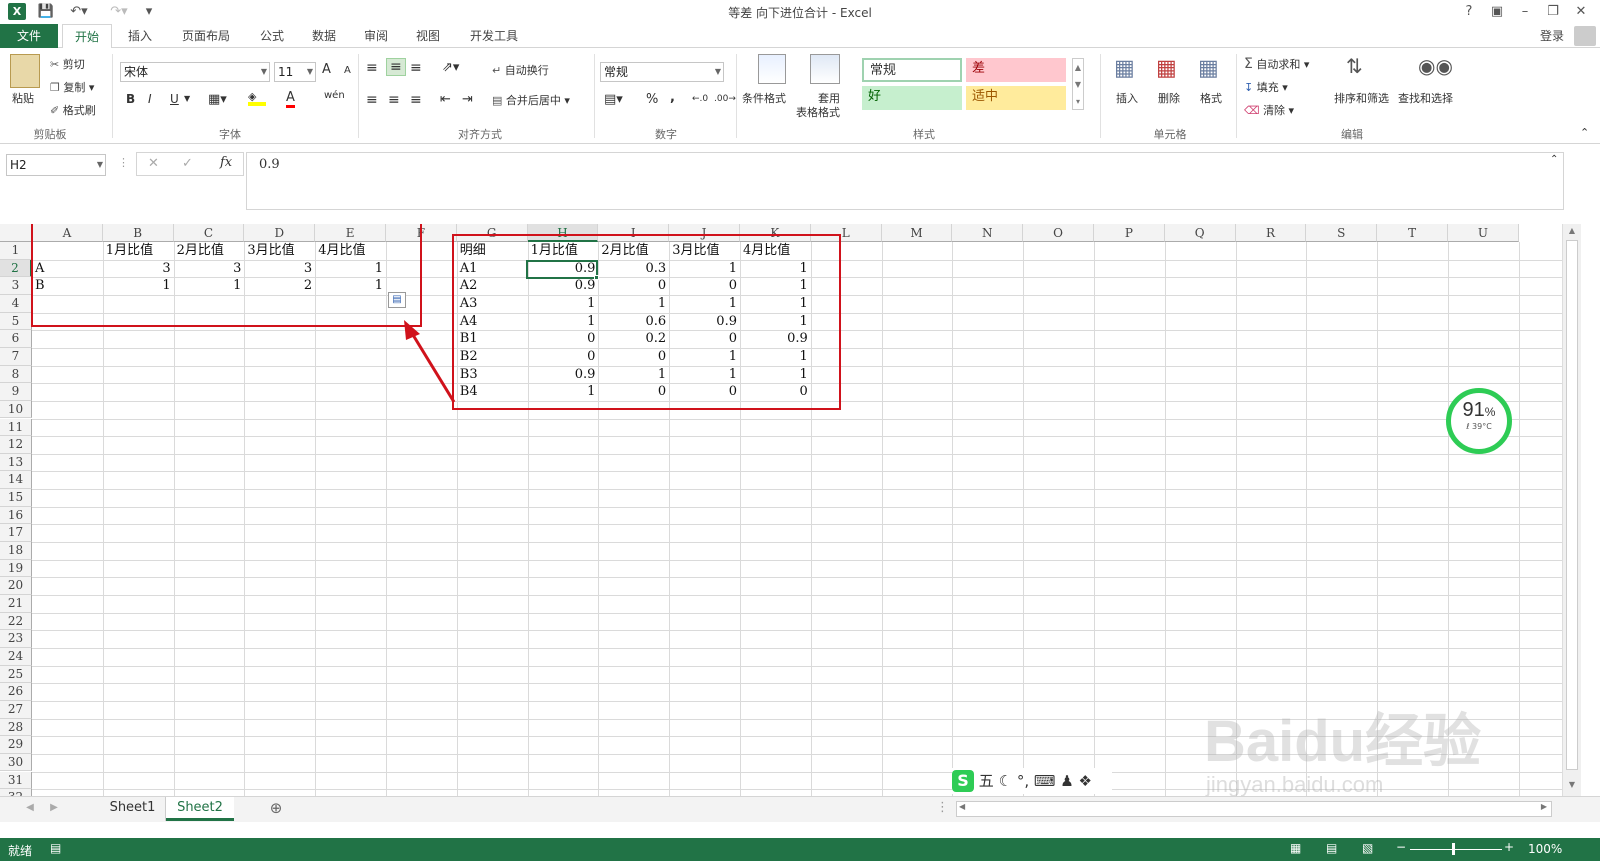  What do you see at coordinates (16, 709) in the screenshot?
I see `row-header-27: 27` at bounding box center [16, 709].